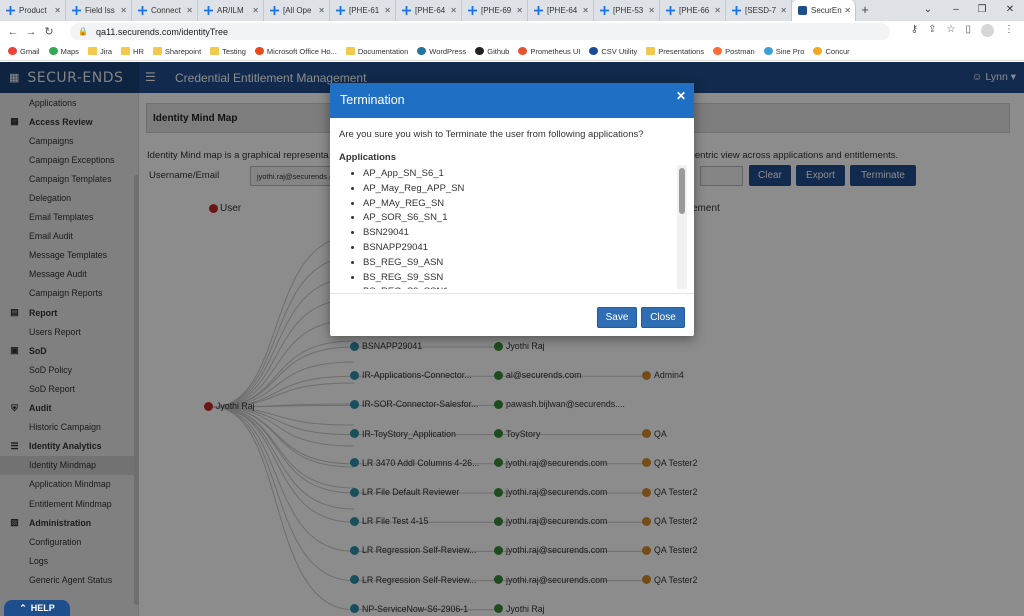  I want to click on tab-search-icon: ⌄, so click(928, 10).